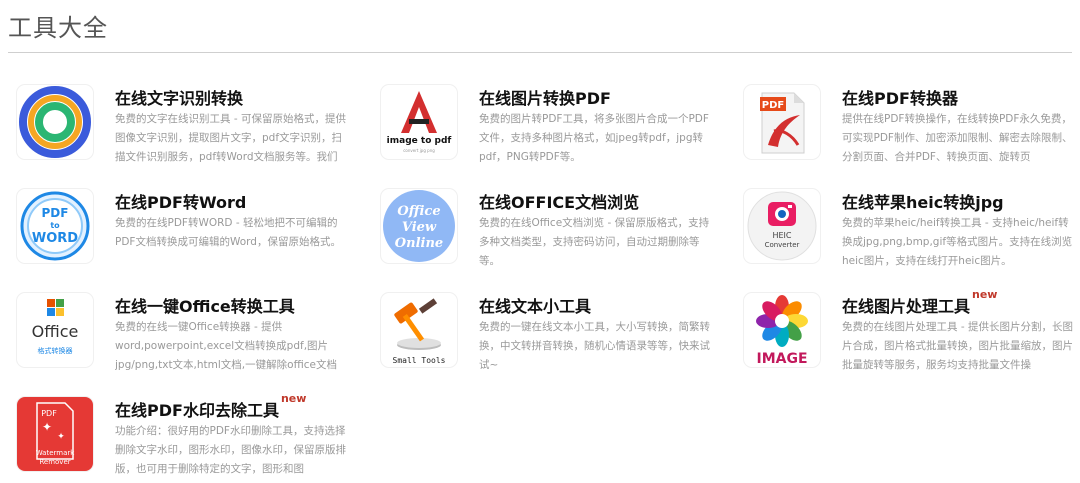 Image resolution: width=1080 pixels, height=483 pixels. Describe the element at coordinates (782, 330) in the screenshot. I see `image-tool-icon: IMAGE` at that location.